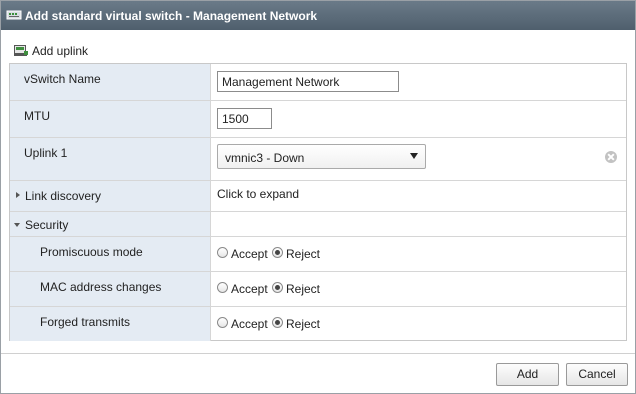 This screenshot has width=636, height=394. I want to click on label-cell: Link discovery, so click(110, 196).